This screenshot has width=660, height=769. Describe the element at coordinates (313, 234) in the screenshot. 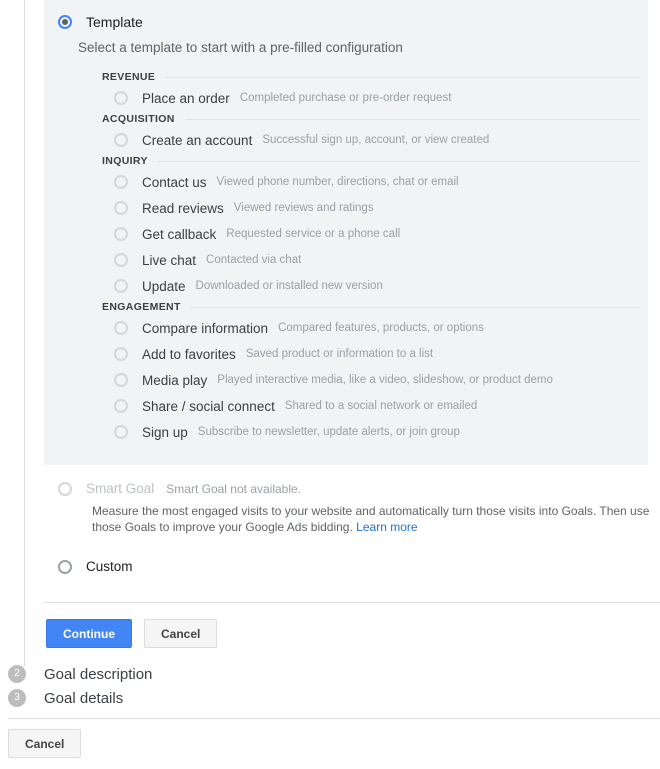

I see `option-description: Requested service or a phone call` at that location.